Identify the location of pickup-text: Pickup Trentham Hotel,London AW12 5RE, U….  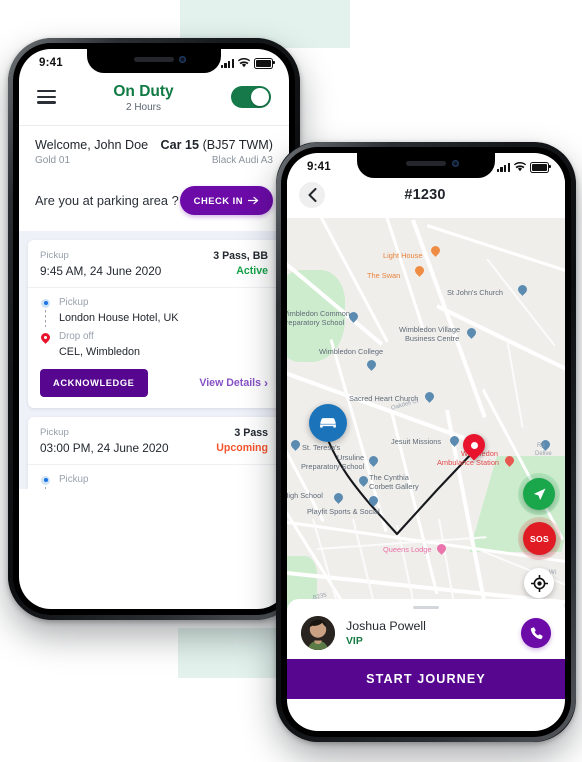
(158, 481).